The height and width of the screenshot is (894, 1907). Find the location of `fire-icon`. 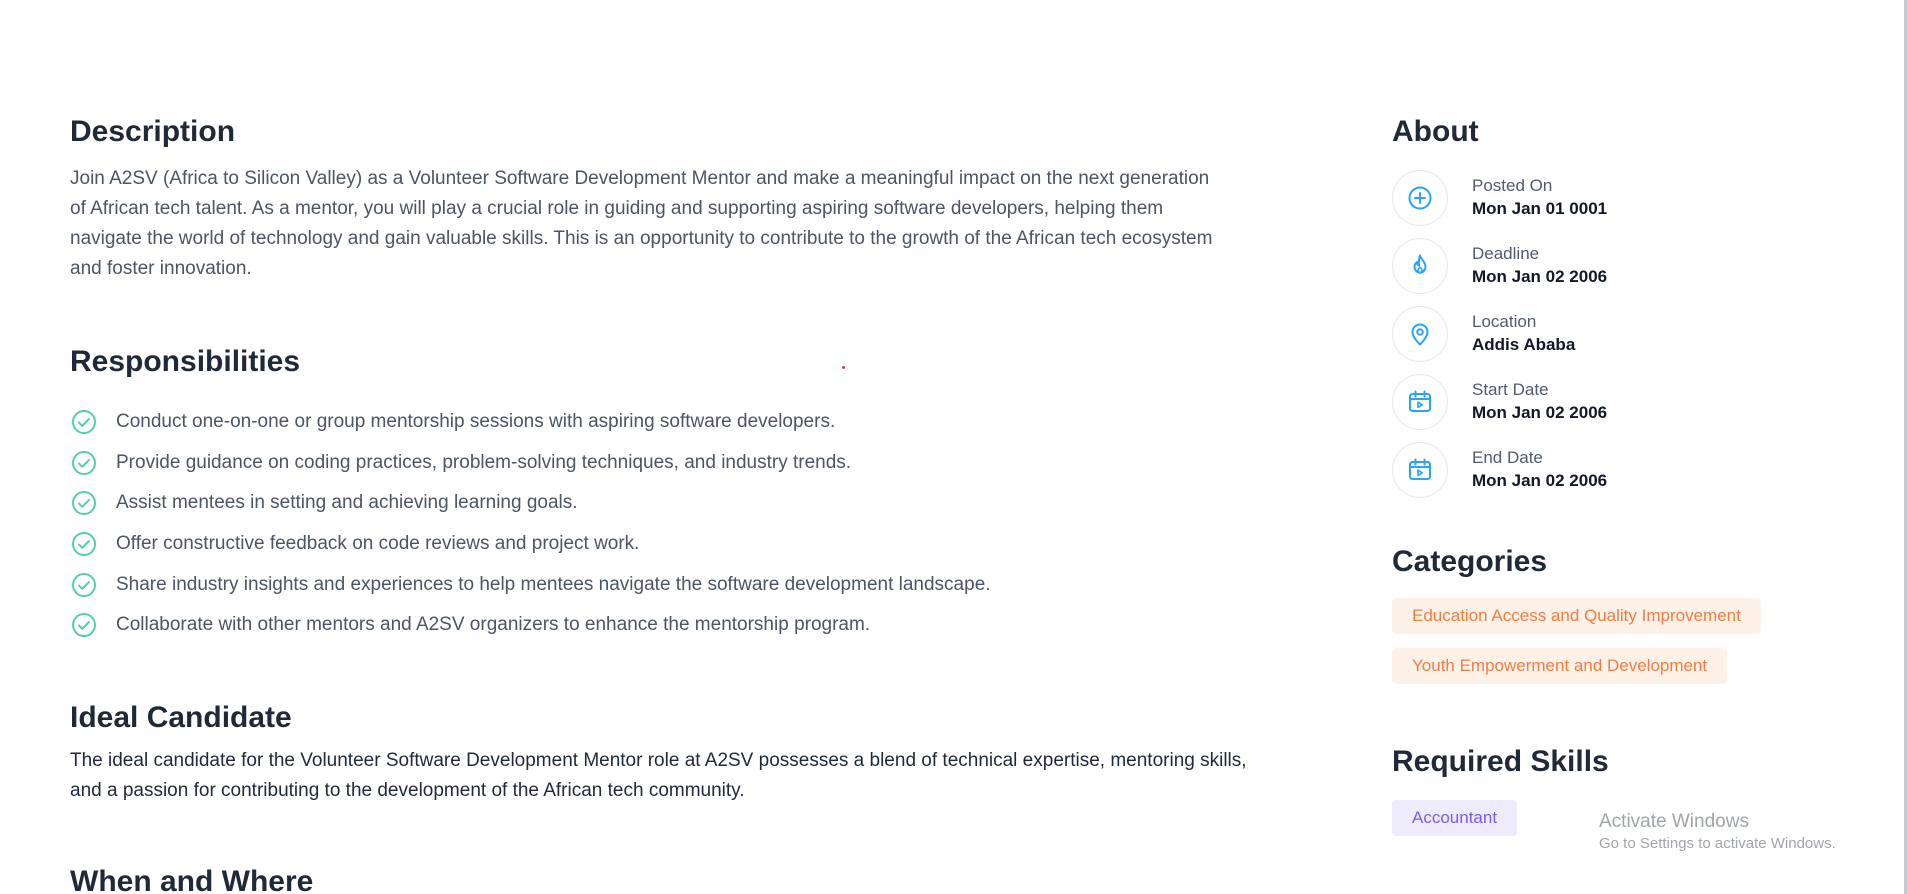

fire-icon is located at coordinates (1420, 266).